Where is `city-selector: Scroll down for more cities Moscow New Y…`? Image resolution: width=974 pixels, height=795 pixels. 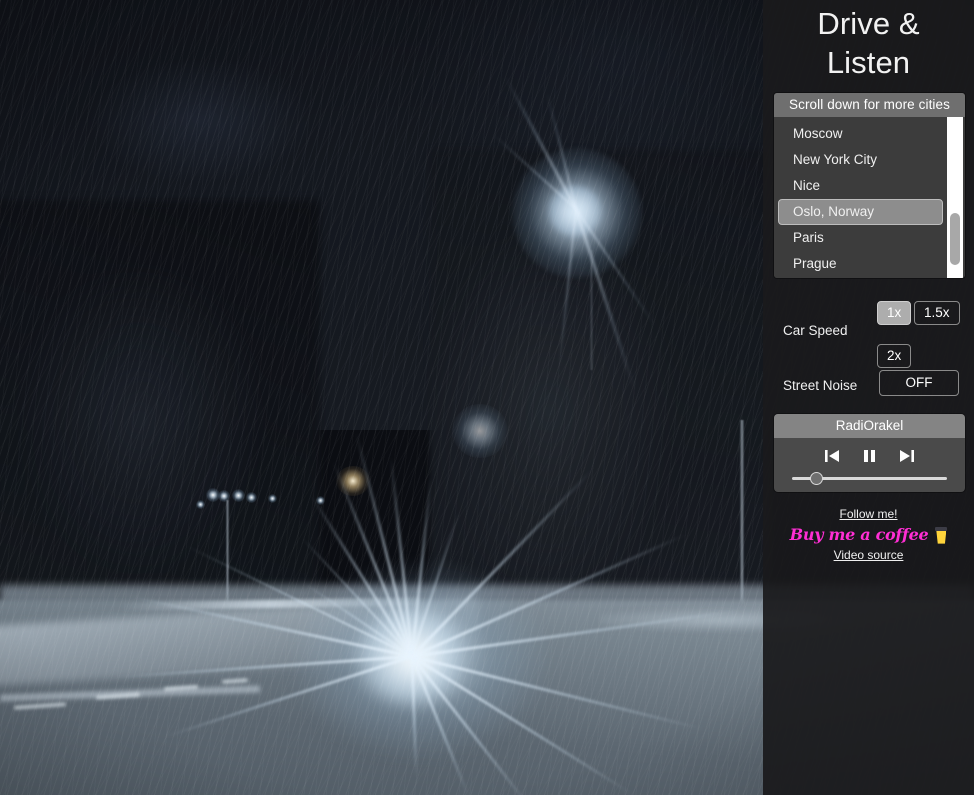 city-selector: Scroll down for more cities Moscow New Y… is located at coordinates (869, 186).